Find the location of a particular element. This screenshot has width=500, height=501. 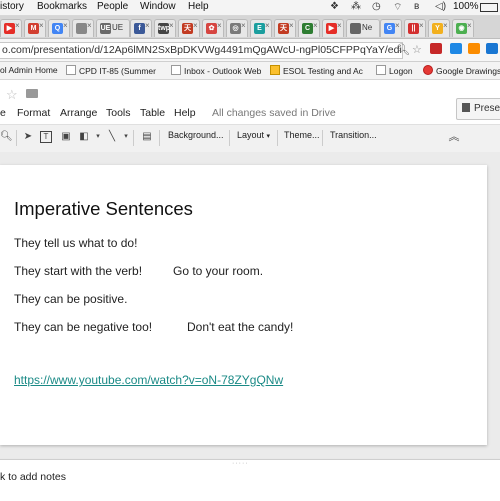

menu-people: People is located at coordinates (112, 6).